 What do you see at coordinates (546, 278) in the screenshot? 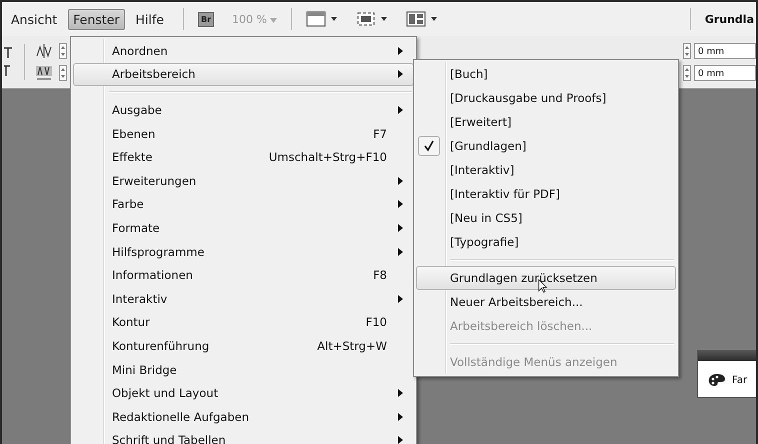
I see `menu-item: Grundlagen zurücksetzen` at bounding box center [546, 278].